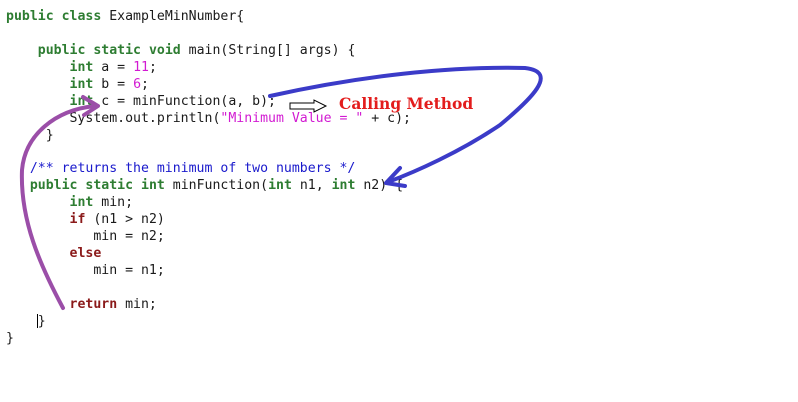 The image size is (798, 402). Describe the element at coordinates (406, 103) in the screenshot. I see `calling-method-label: Calling Method` at that location.